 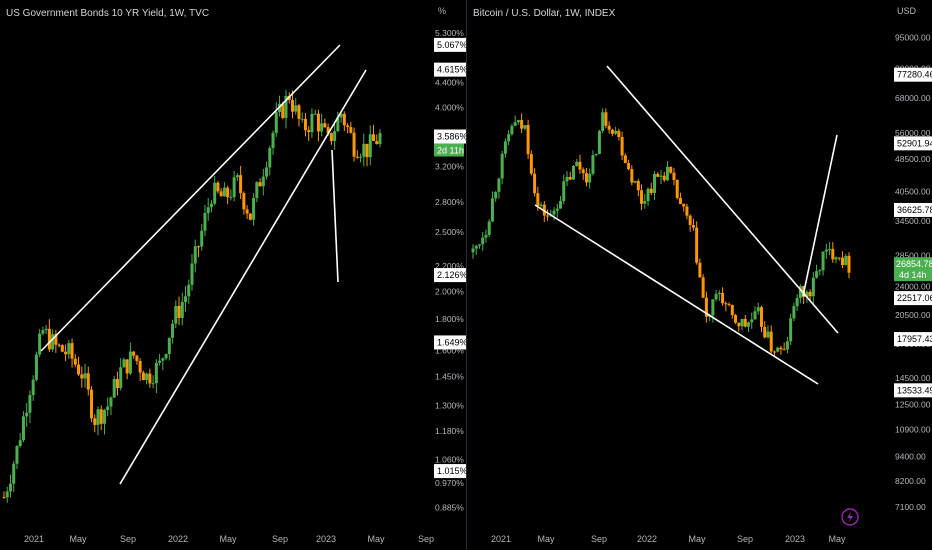 What do you see at coordinates (178, 539) in the screenshot?
I see `x-tick-label: 2022` at bounding box center [178, 539].